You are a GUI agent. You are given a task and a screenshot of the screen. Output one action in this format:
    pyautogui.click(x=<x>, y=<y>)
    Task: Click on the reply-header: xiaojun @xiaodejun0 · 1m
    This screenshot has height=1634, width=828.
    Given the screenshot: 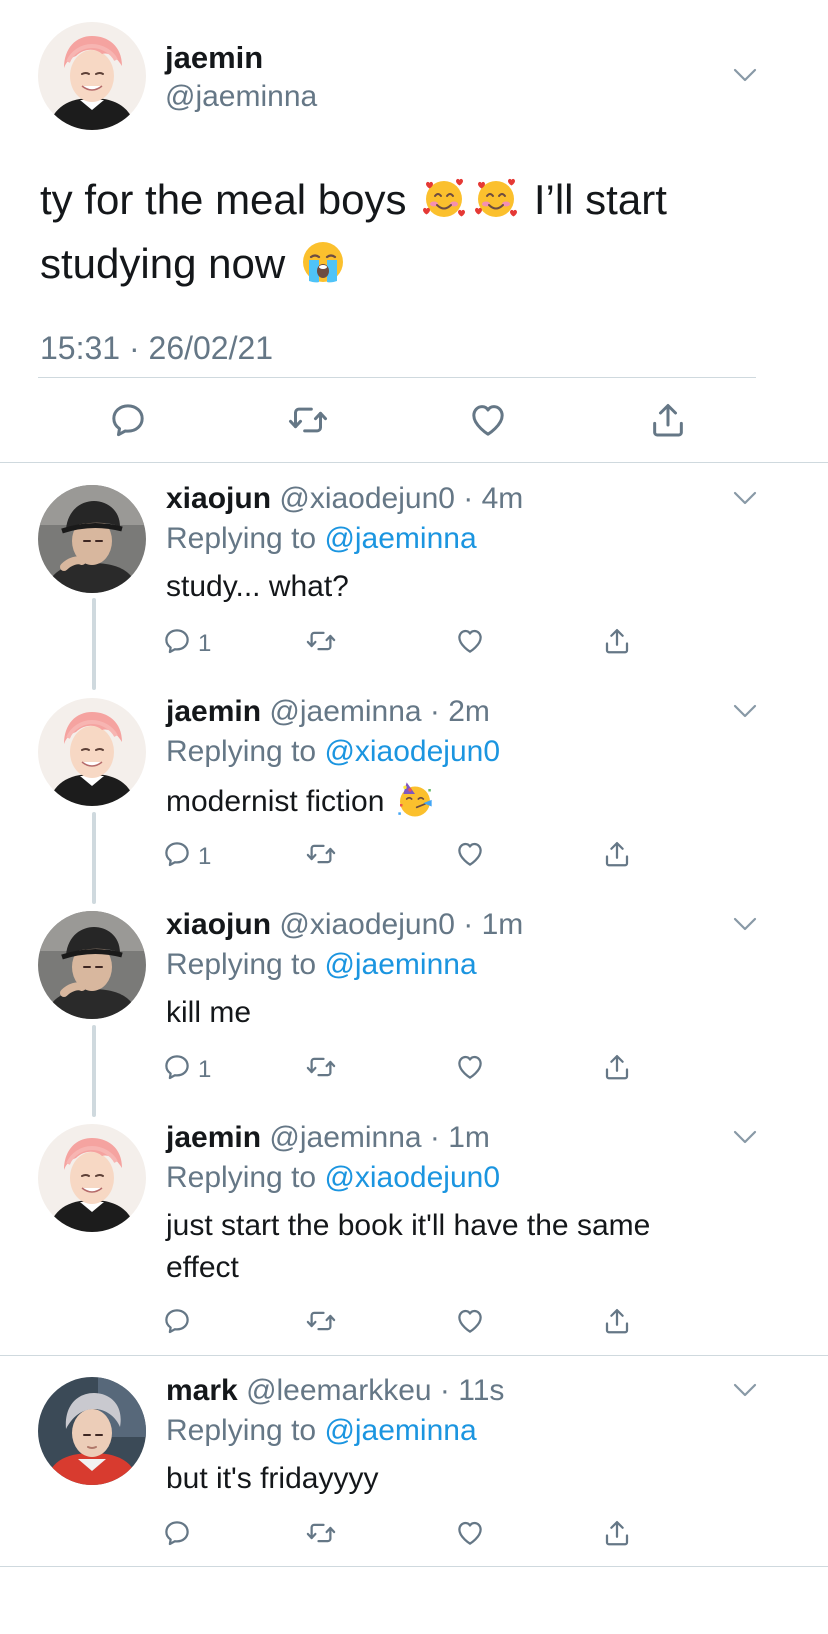 What is the action you would take?
    pyautogui.click(x=344, y=925)
    